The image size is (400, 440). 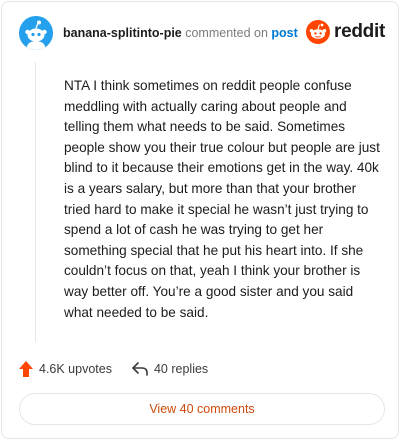 I want to click on view-comments-button: View 40 comments, so click(x=202, y=409).